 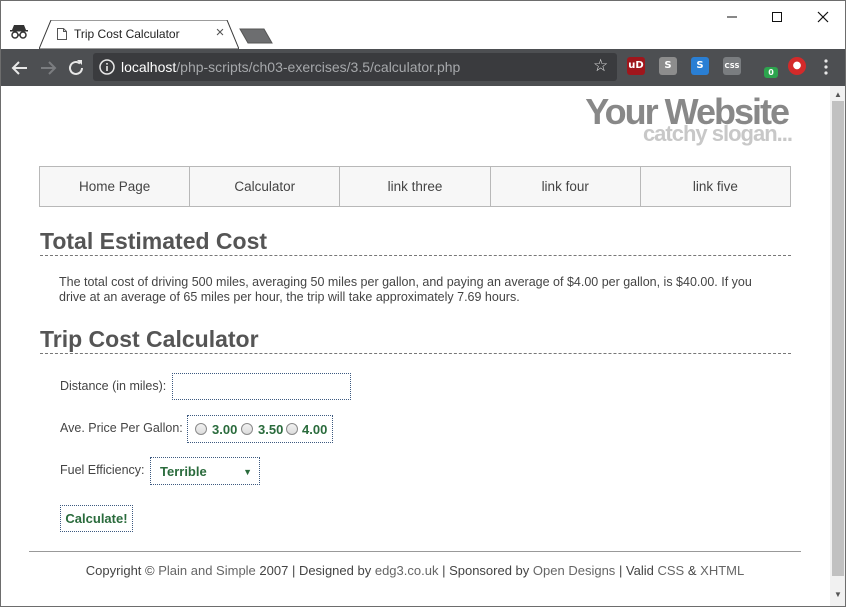 I want to click on tab-trip-cost-calculator: Trip Cost Calculator ×, so click(x=139, y=34).